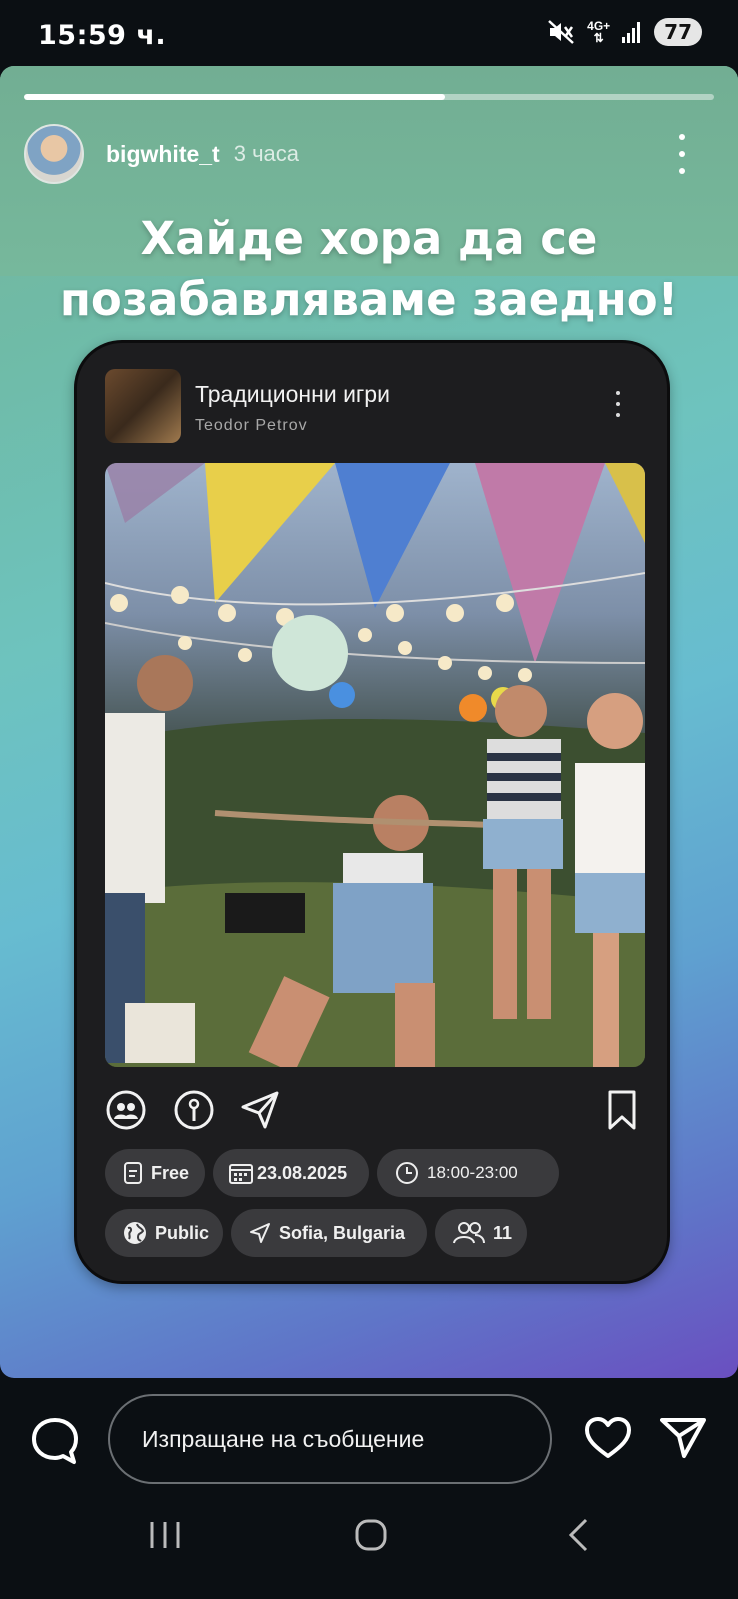 The image size is (738, 1599). I want to click on location-chip: Sofia, Bulgaria, so click(329, 1233).